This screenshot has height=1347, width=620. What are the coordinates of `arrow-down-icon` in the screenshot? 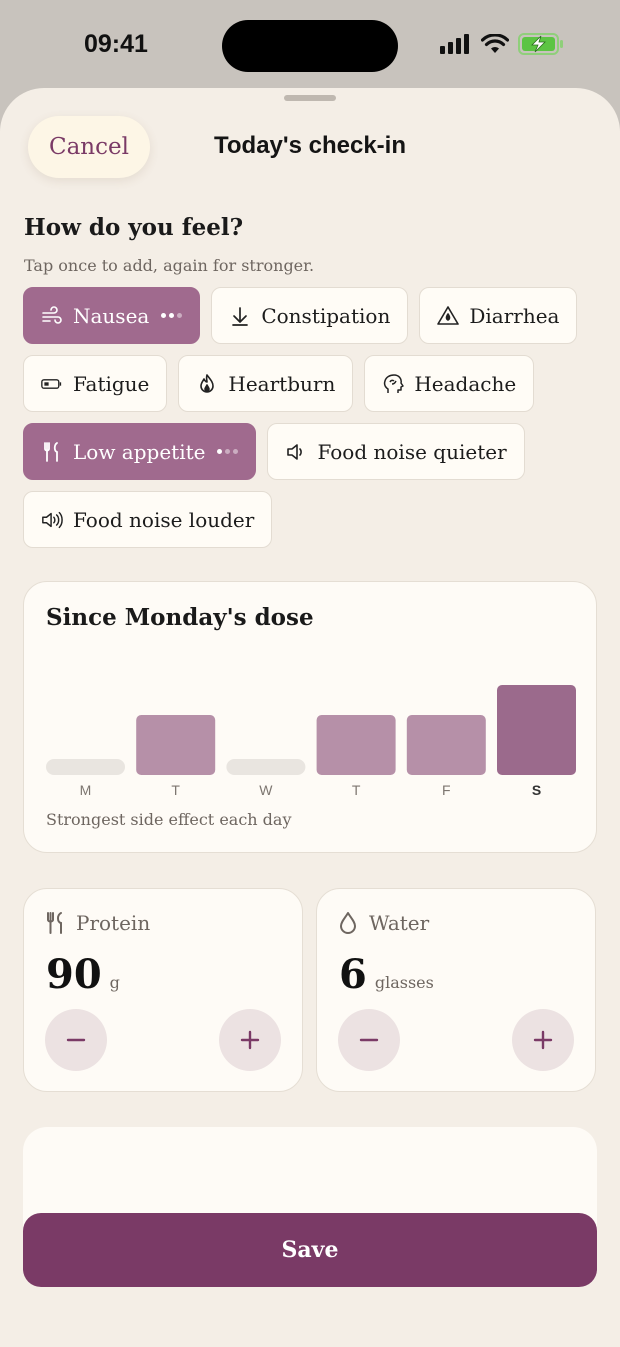 It's located at (240, 316).